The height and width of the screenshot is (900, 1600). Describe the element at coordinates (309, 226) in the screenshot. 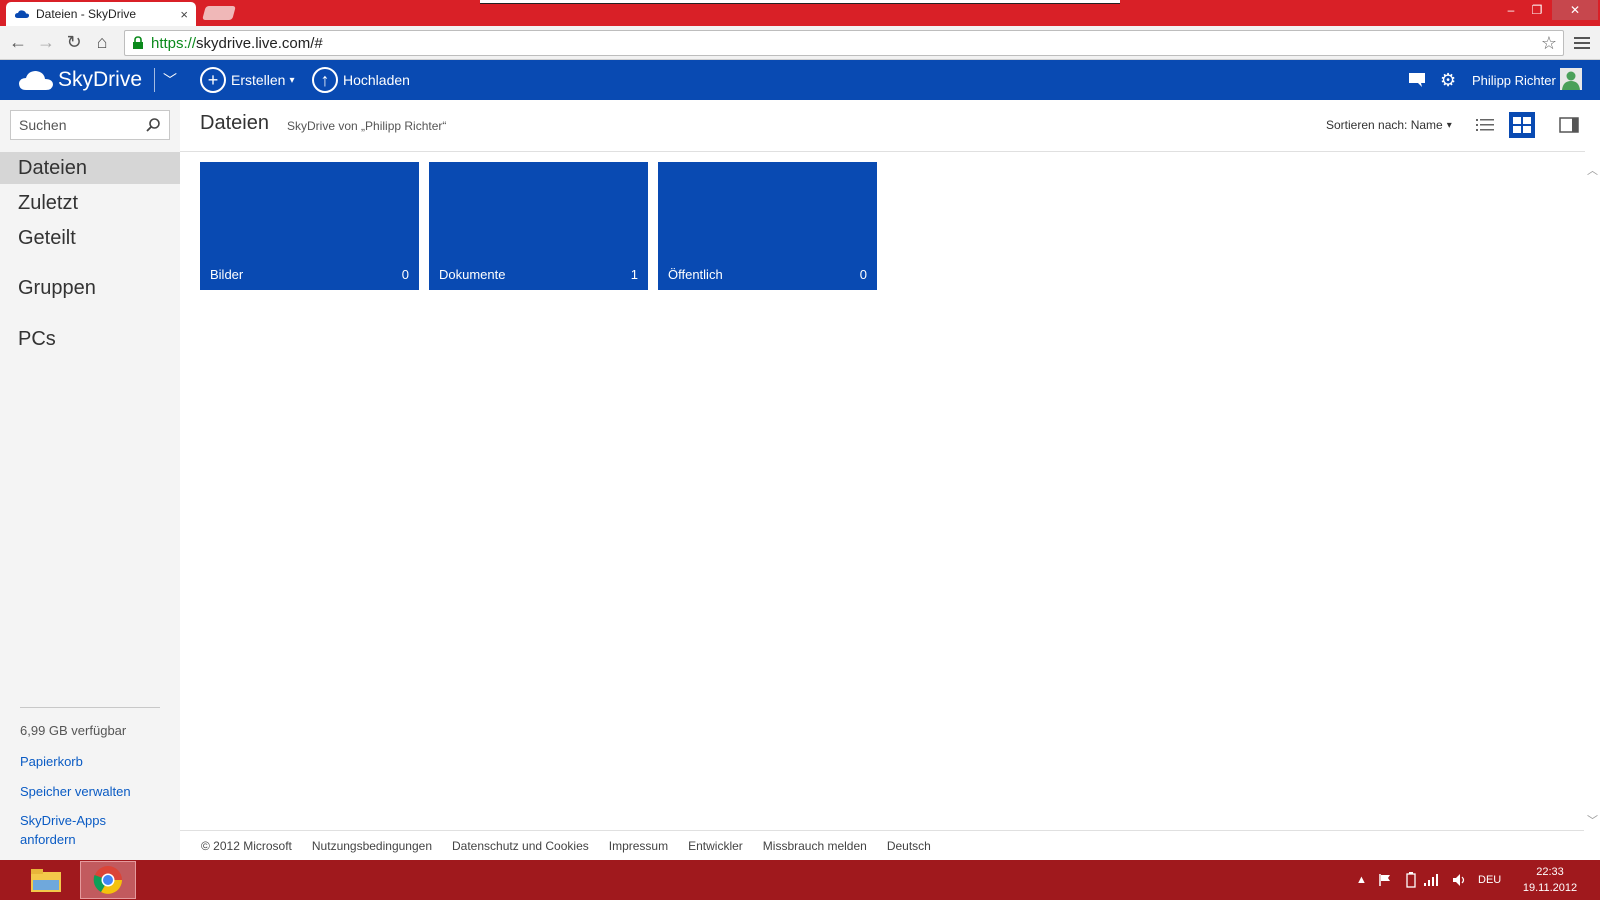

I see `folder-tile-bilder: Bilder 0` at that location.